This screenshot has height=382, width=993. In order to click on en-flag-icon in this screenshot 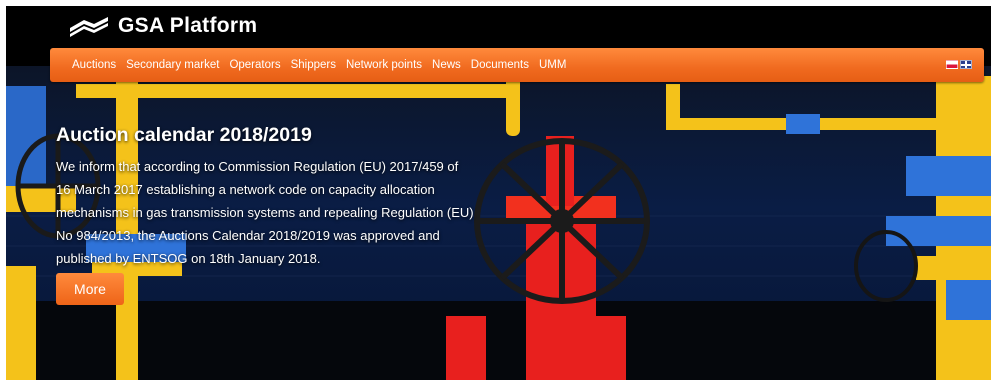, I will do `click(966, 64)`.